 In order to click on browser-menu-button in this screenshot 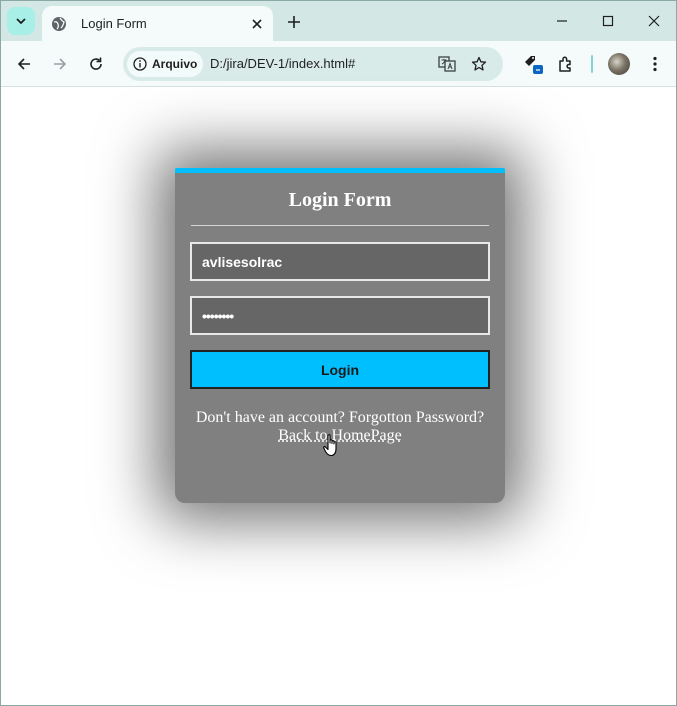, I will do `click(655, 64)`.